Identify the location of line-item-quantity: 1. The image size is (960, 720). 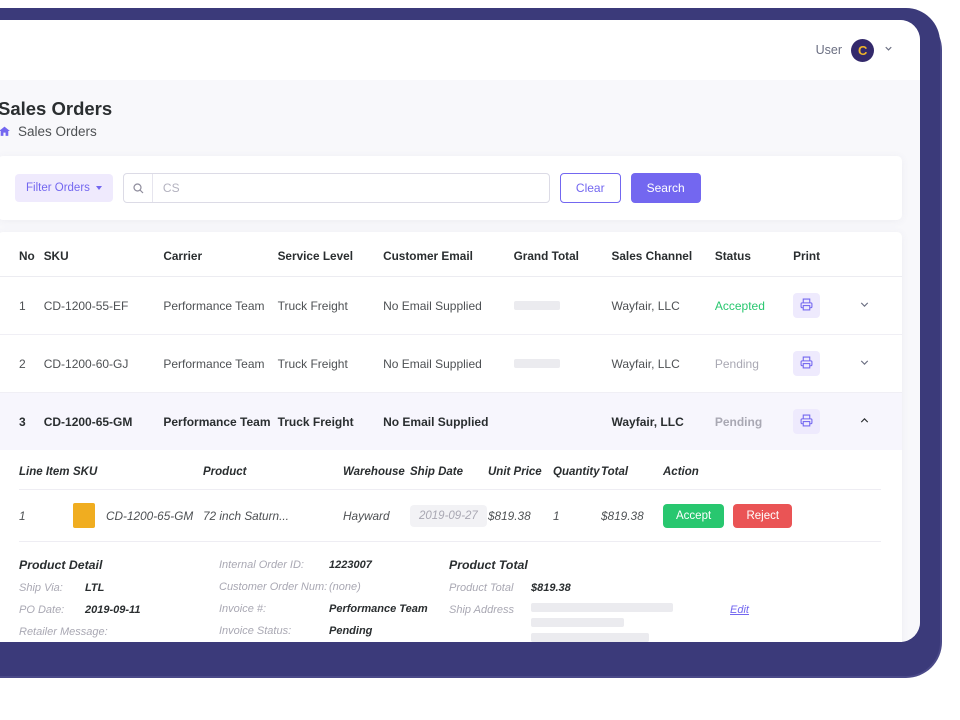
(577, 515).